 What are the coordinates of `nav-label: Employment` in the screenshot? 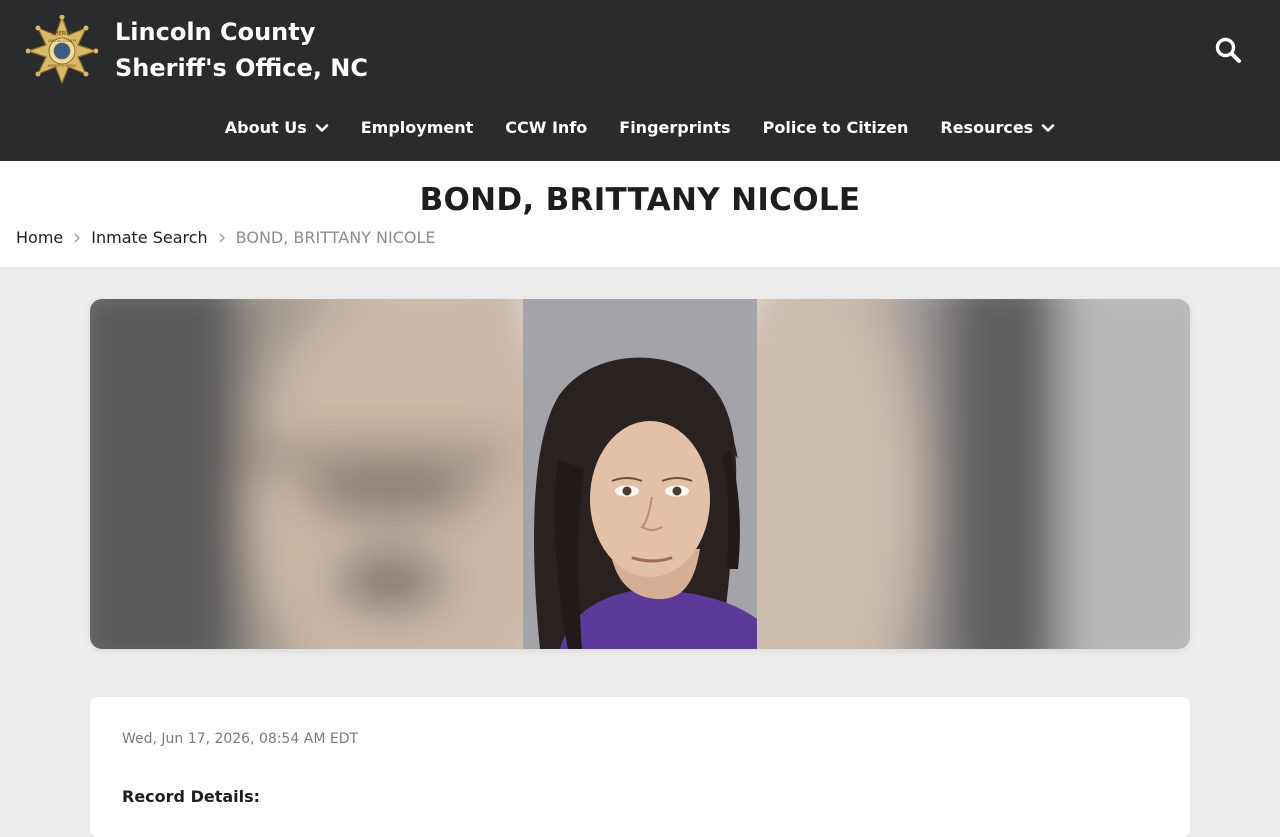 It's located at (417, 127).